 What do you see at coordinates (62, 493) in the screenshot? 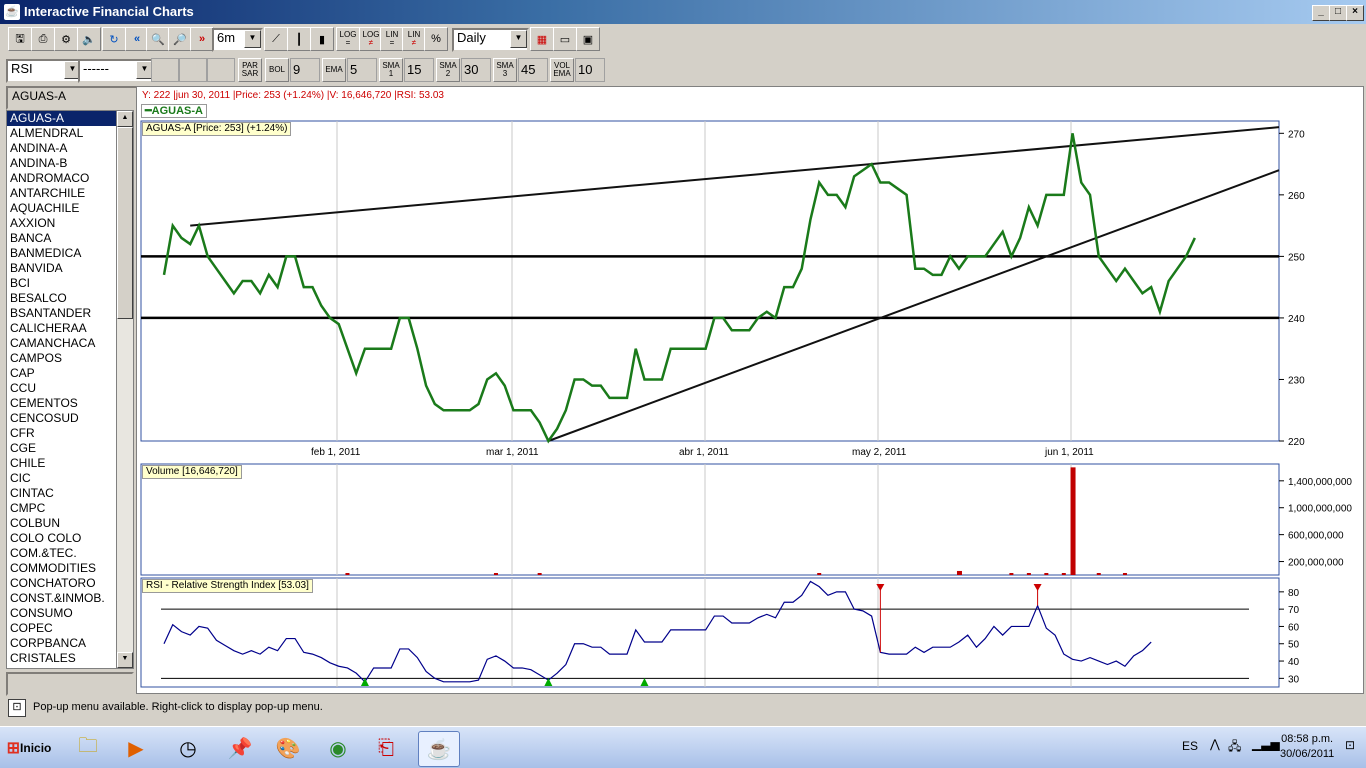
I see `list-item: CINTAC` at bounding box center [62, 493].